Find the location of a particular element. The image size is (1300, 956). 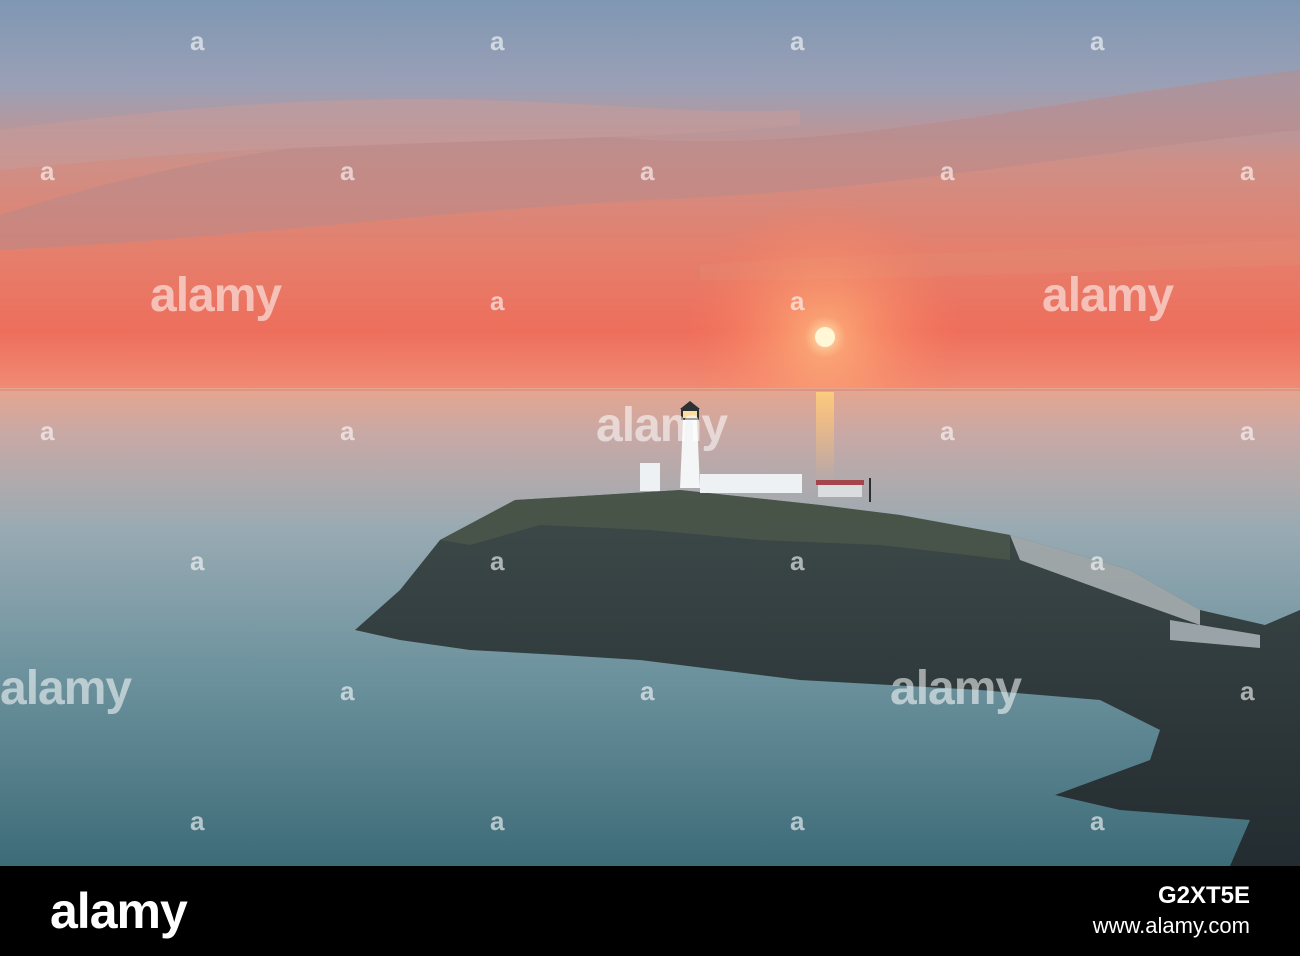

lighthouse-tower is located at coordinates (690, 454).